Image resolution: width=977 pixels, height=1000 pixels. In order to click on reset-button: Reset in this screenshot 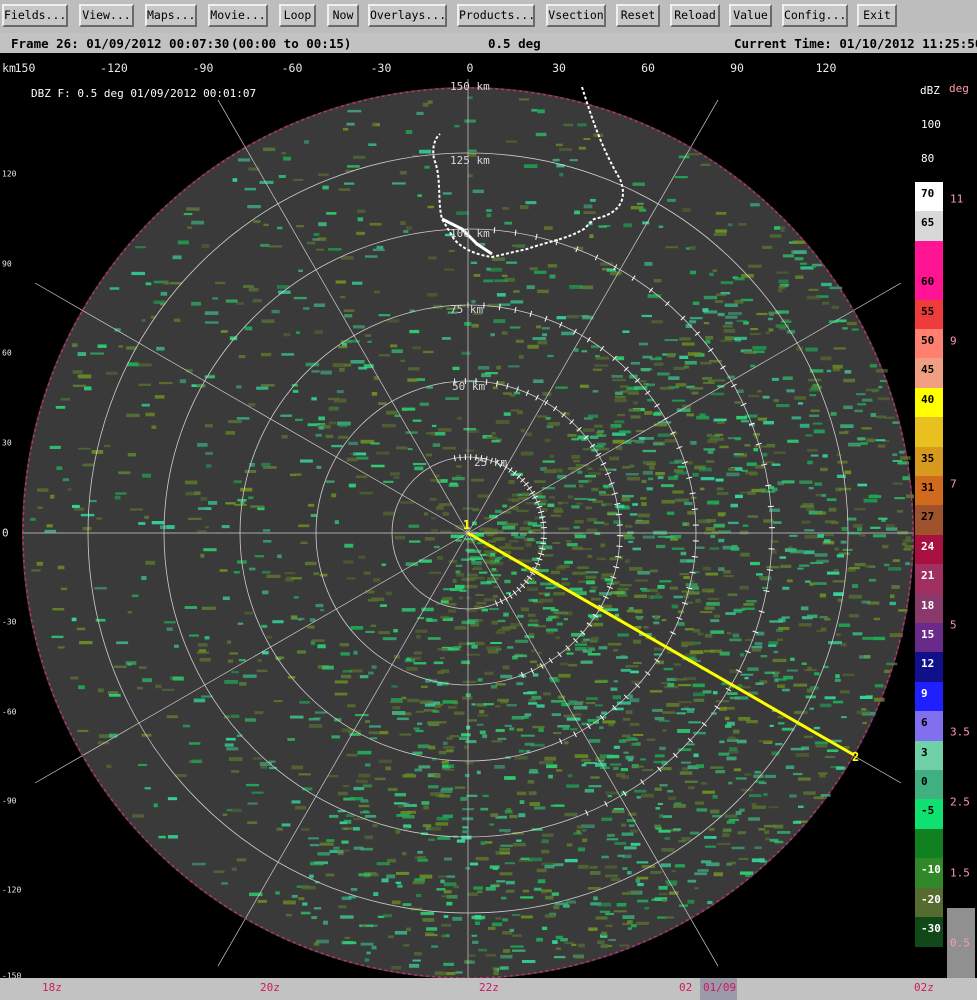, I will do `click(638, 15)`.